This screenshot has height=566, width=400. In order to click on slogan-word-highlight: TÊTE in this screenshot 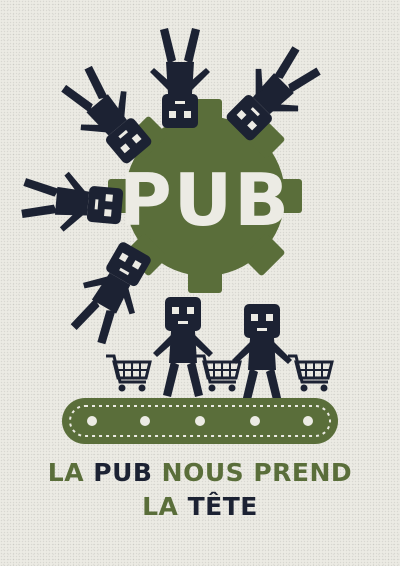, I will do `click(222, 506)`.